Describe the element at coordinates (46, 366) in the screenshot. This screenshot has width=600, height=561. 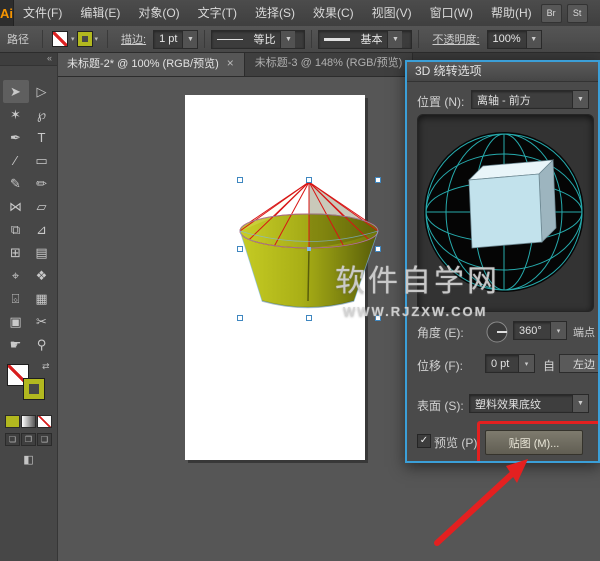
I see `swap-fill-stroke-icon: ⇄` at that location.